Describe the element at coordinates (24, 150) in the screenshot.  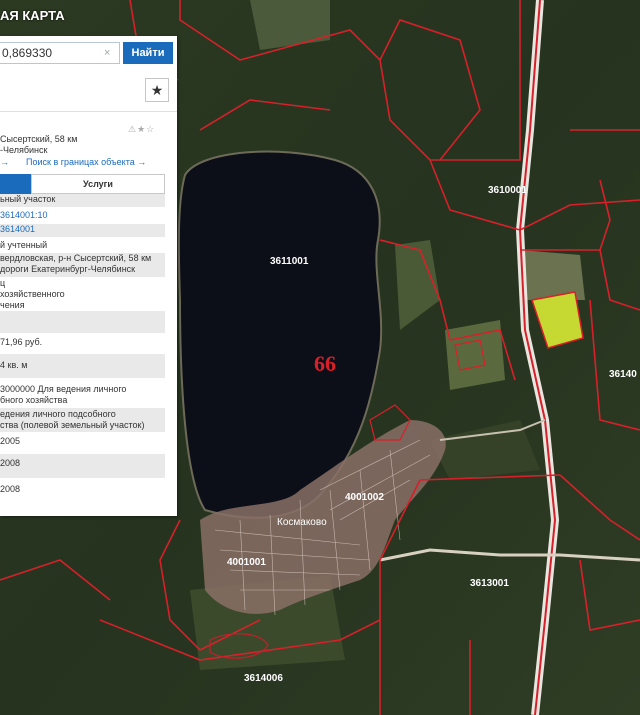
I see `address-line-2: -Челябинск` at that location.